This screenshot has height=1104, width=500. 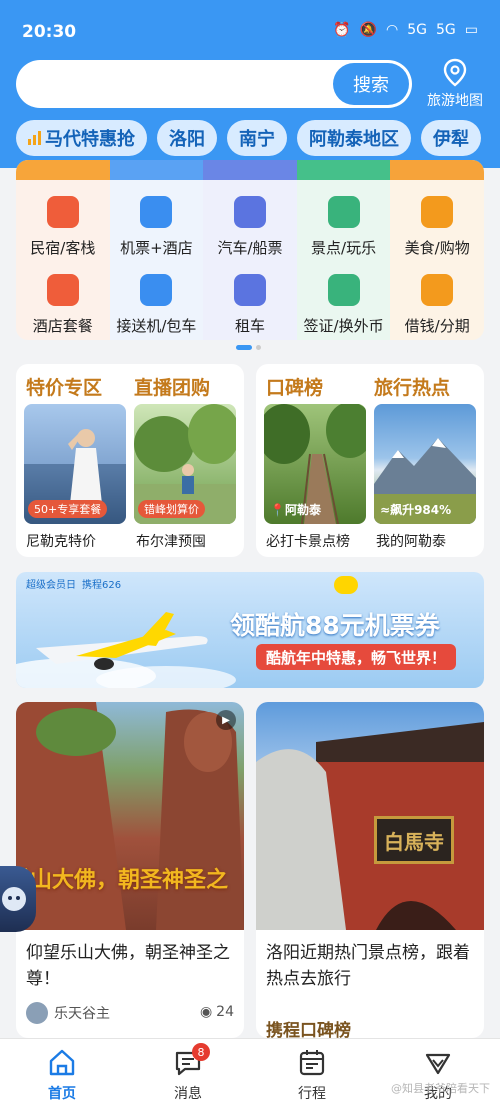 I want to click on ranking-location: 📍阿勒泰, so click(x=295, y=510).